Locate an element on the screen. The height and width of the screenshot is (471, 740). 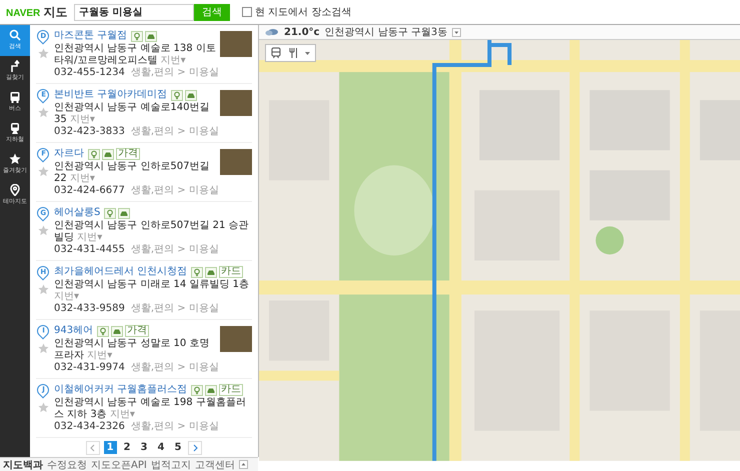
route-icon is located at coordinates (15, 66).